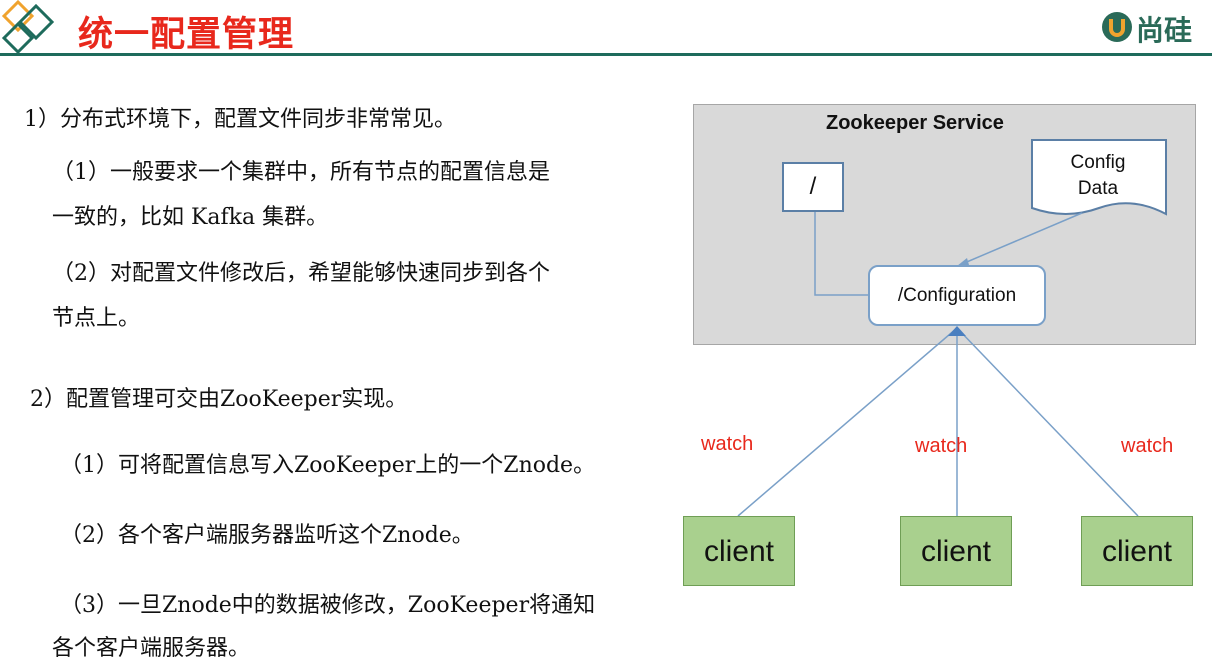 The width and height of the screenshot is (1212, 672). I want to click on root-to-config-line, so click(841, 254).